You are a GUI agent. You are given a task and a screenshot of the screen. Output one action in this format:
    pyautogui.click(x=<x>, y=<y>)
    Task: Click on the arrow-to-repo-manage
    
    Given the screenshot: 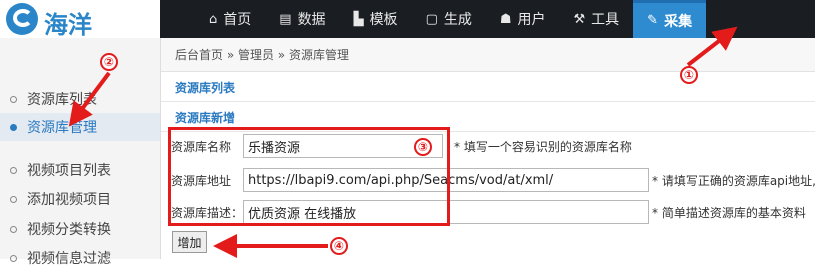 What is the action you would take?
    pyautogui.click(x=89, y=99)
    